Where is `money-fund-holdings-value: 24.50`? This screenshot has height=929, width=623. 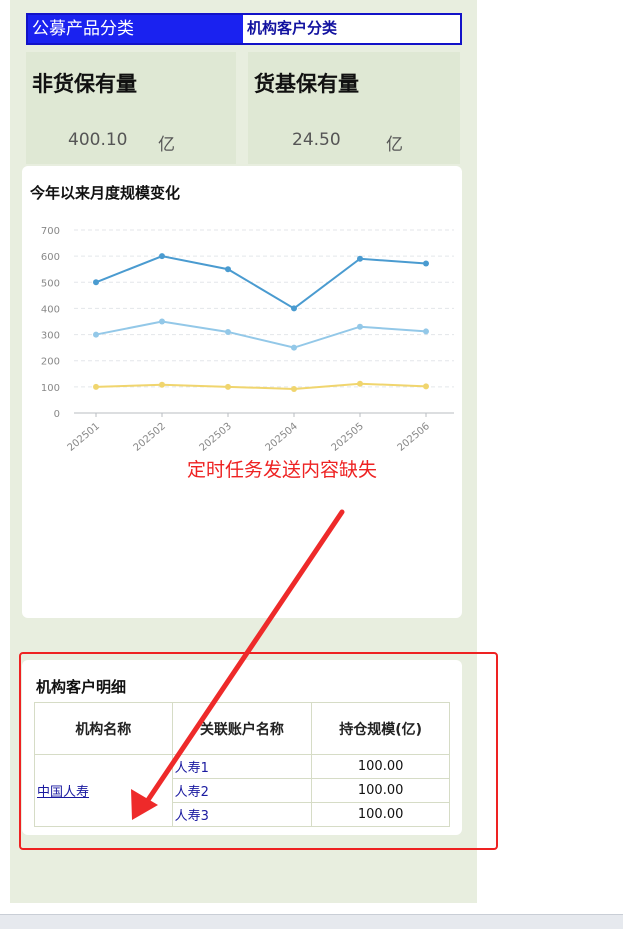 money-fund-holdings-value: 24.50 is located at coordinates (316, 140).